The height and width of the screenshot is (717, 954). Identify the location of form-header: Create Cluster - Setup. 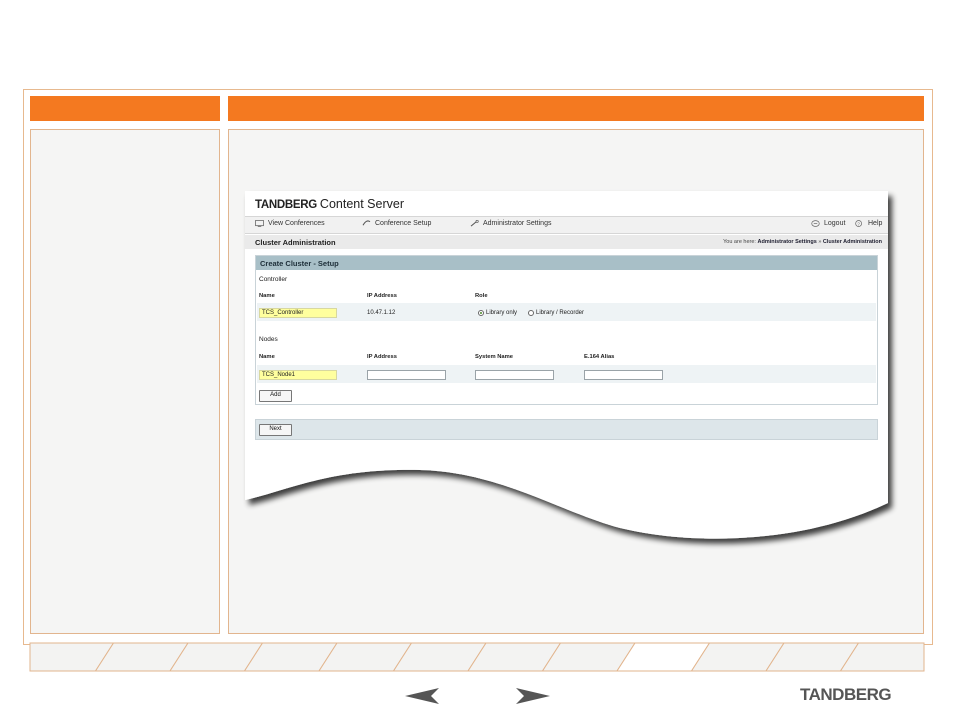
(566, 263).